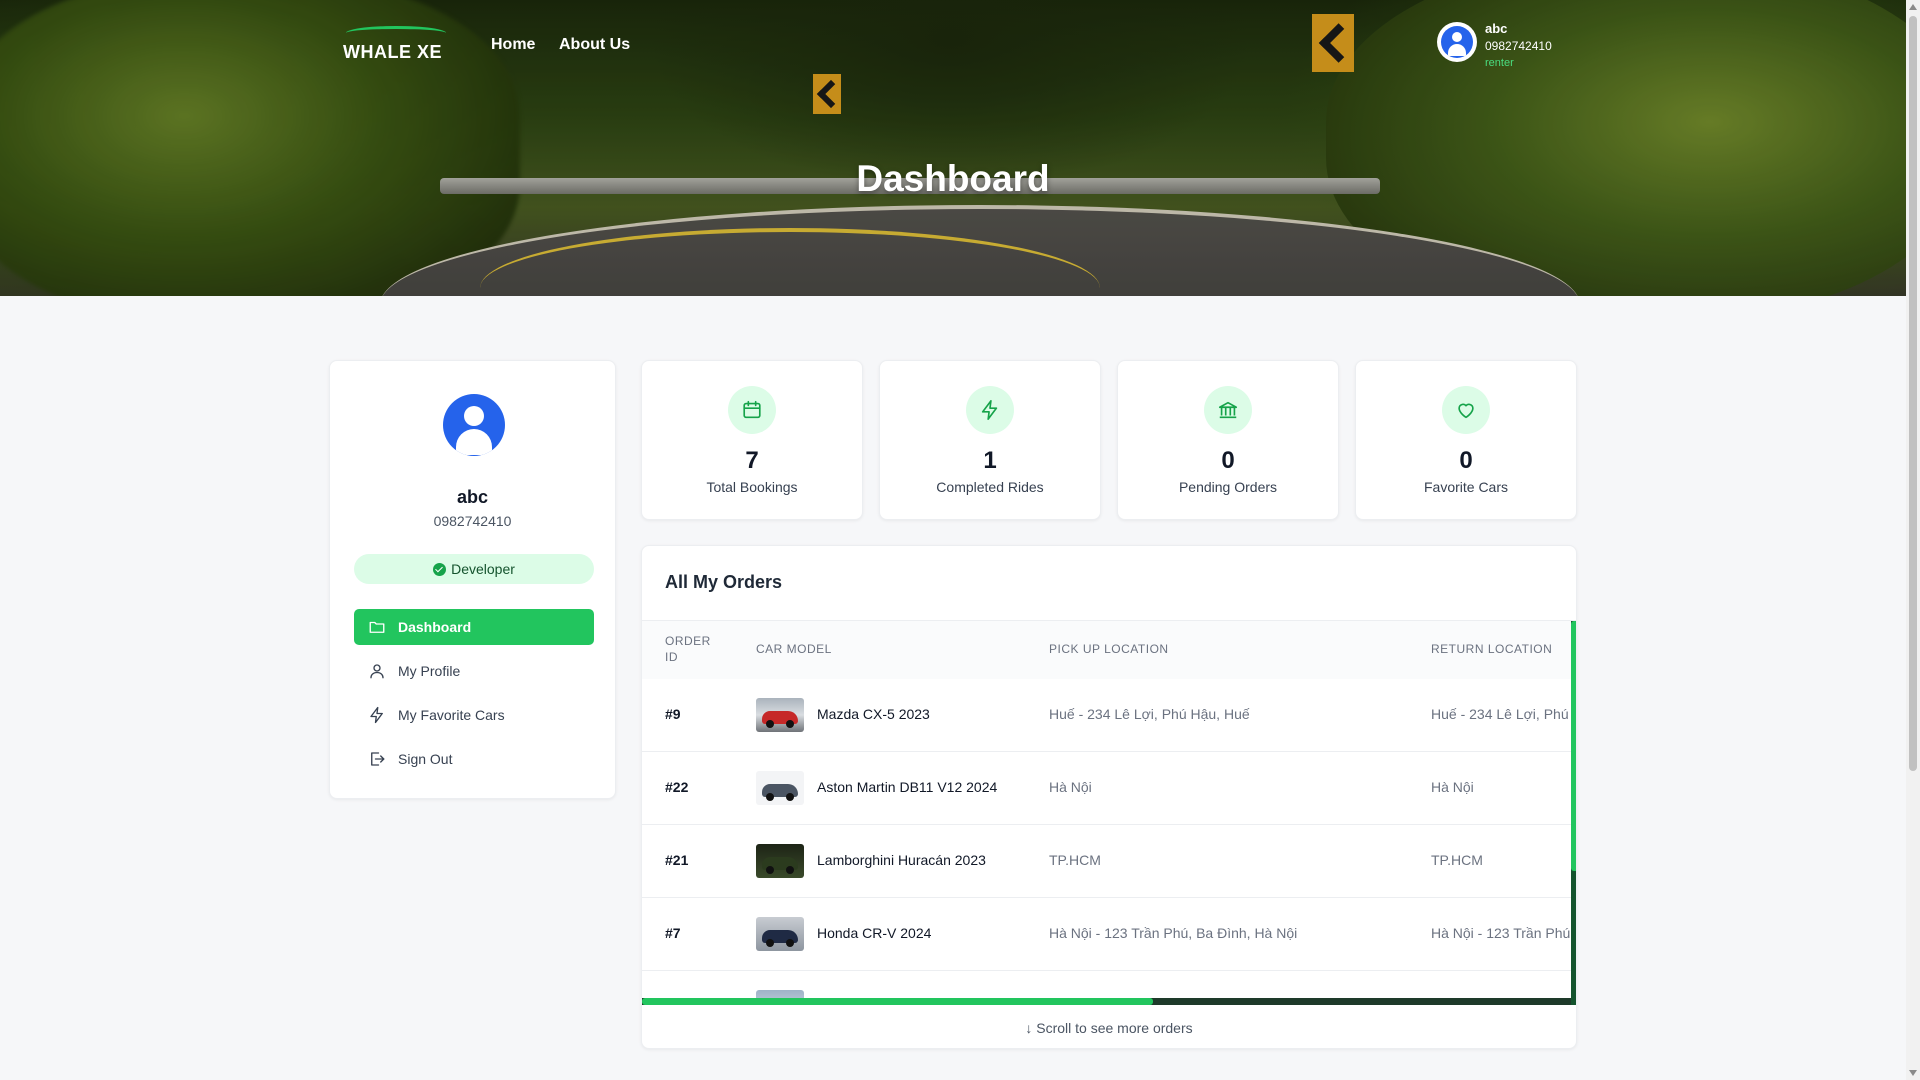 The width and height of the screenshot is (1920, 1080). Describe the element at coordinates (990, 487) in the screenshot. I see `stat-label: Completed Rides` at that location.